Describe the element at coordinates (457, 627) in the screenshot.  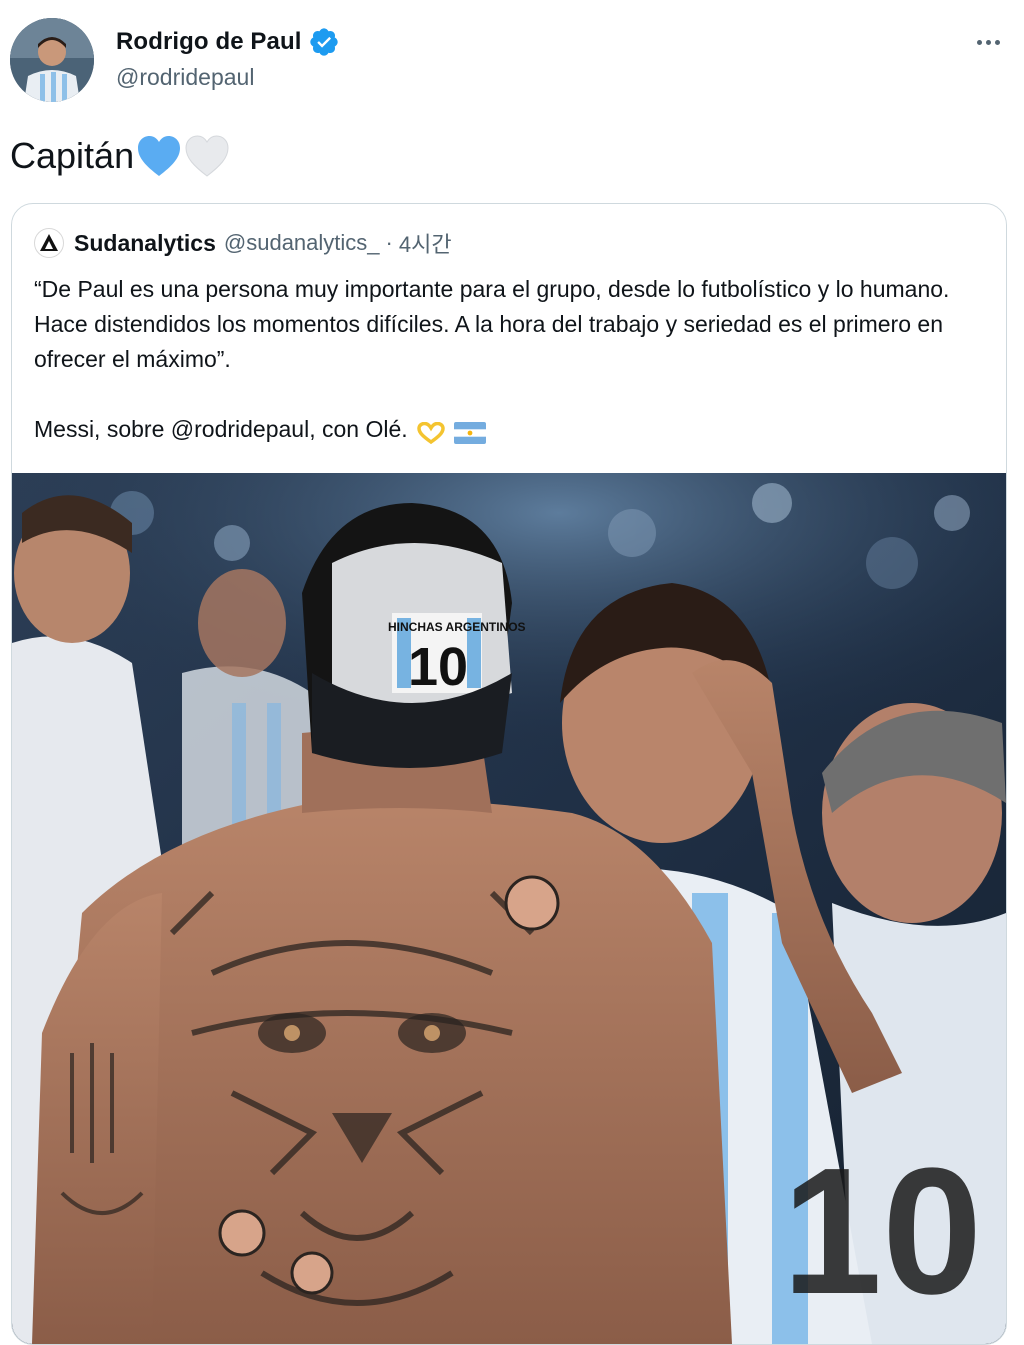
I see `cap-text: HINCHAS ARGENTINOS` at that location.